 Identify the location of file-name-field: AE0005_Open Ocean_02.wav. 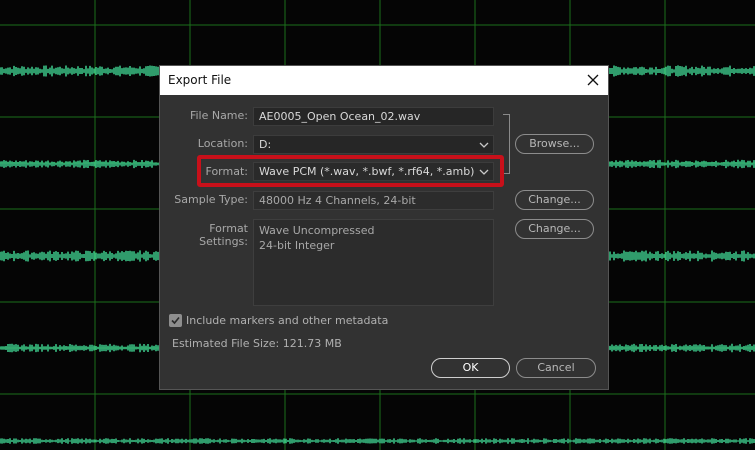
(373, 116).